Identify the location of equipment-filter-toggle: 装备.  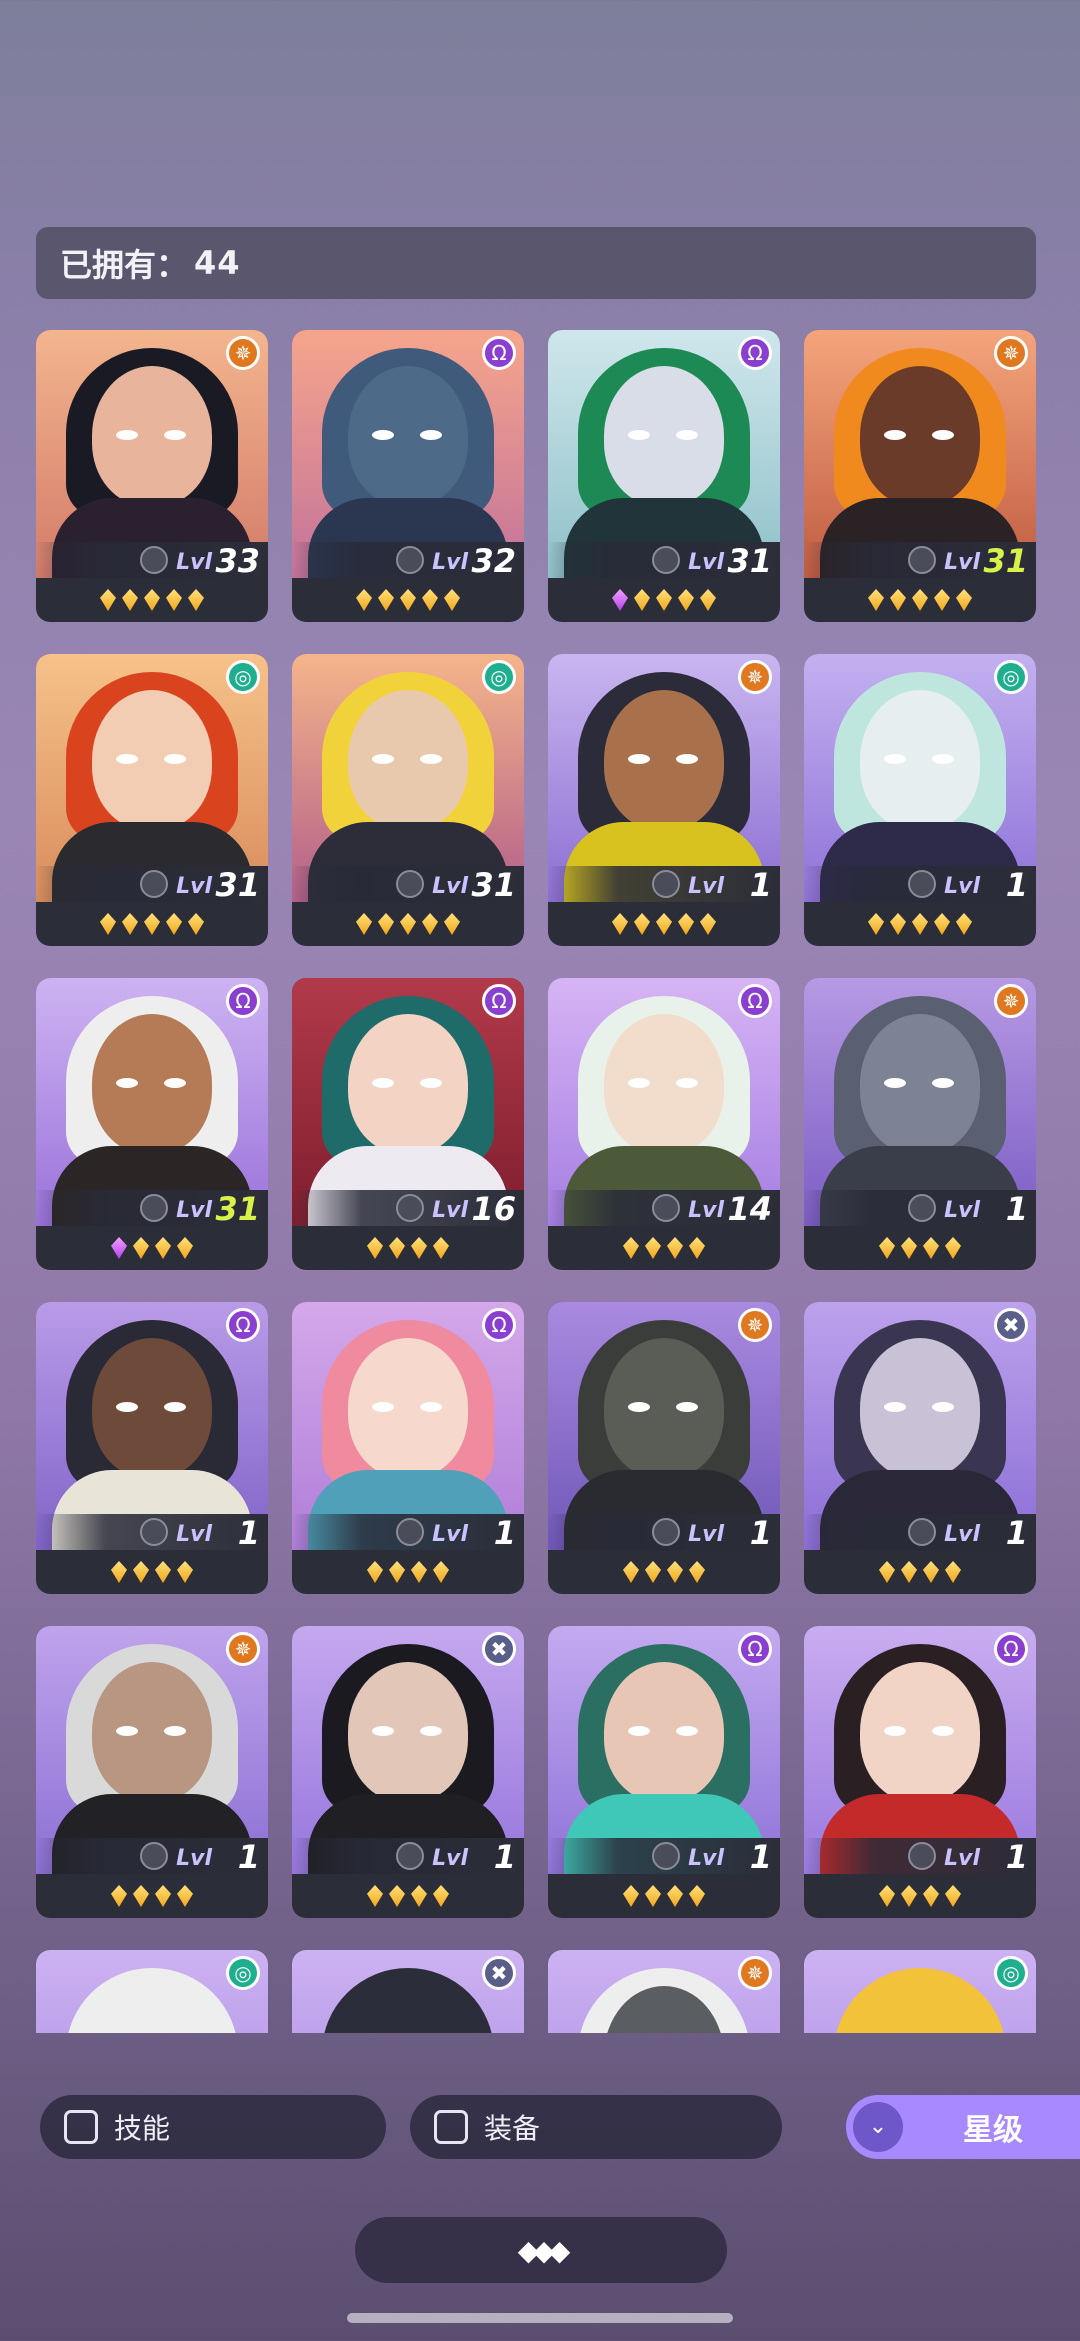
(596, 2127).